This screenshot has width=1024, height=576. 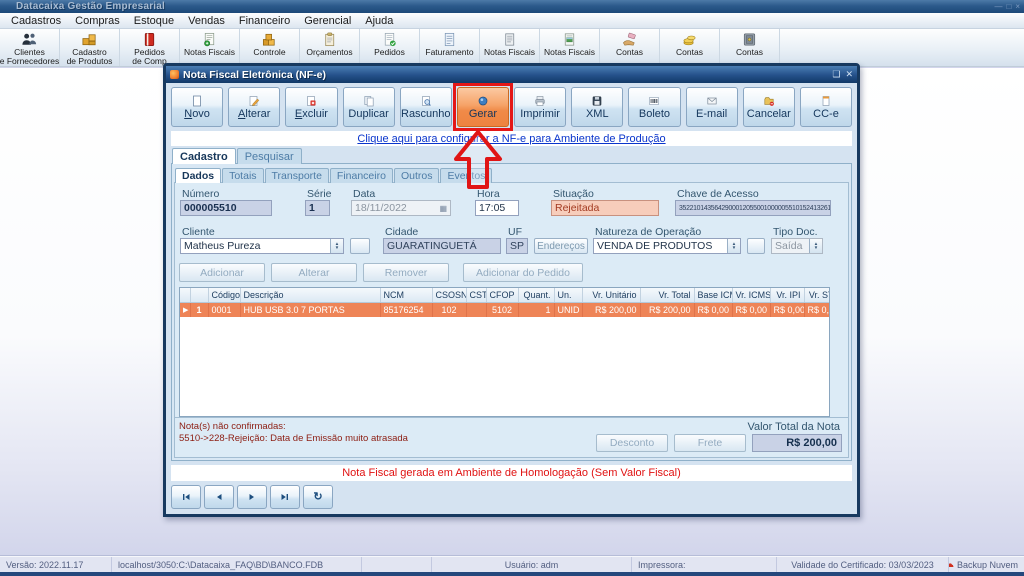 I want to click on tab-pesquisar: Pesquisar, so click(x=269, y=156).